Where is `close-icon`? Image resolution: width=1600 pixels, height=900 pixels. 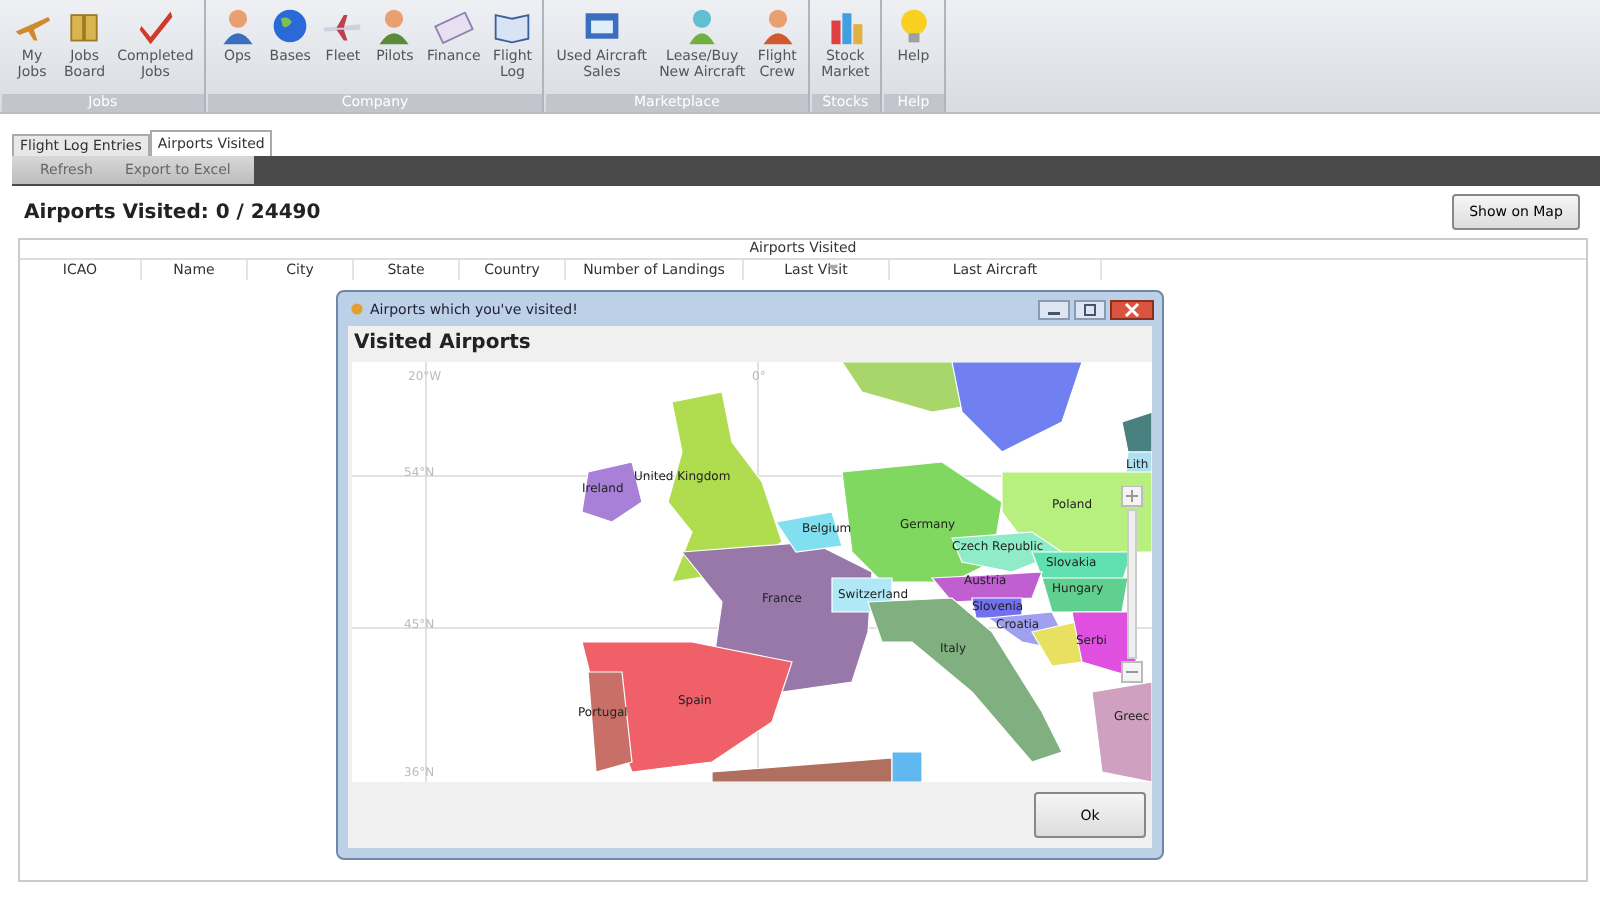 close-icon is located at coordinates (1132, 309).